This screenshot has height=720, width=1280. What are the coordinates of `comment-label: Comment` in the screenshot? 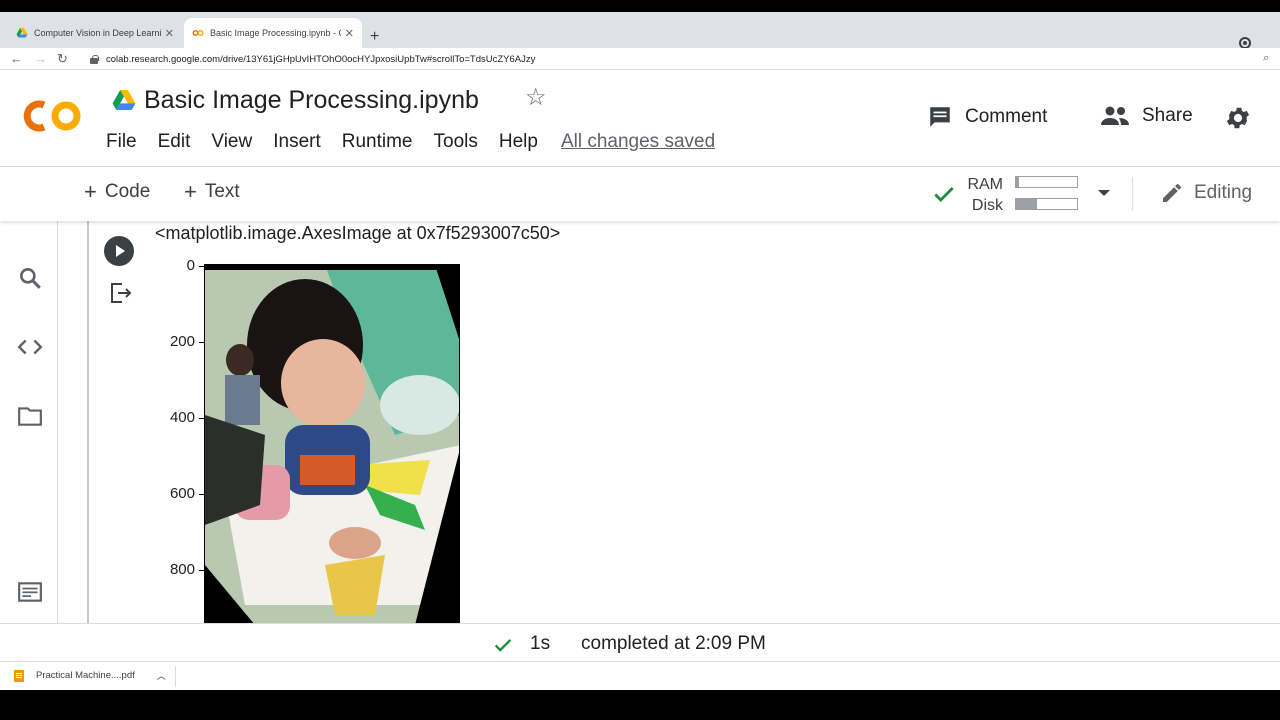 It's located at (1006, 116).